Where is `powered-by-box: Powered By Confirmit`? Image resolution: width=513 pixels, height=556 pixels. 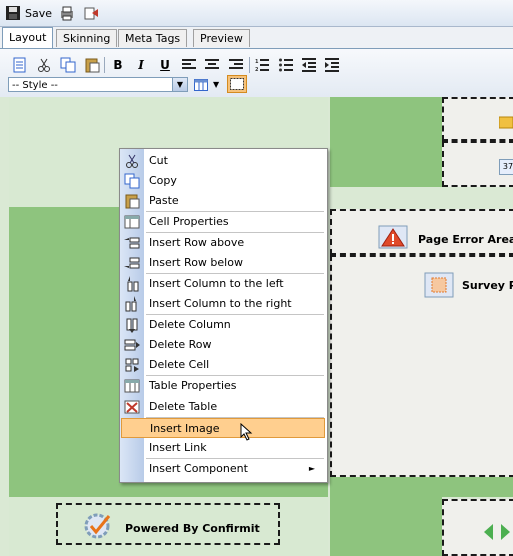 powered-by-box: Powered By Confirmit is located at coordinates (168, 524).